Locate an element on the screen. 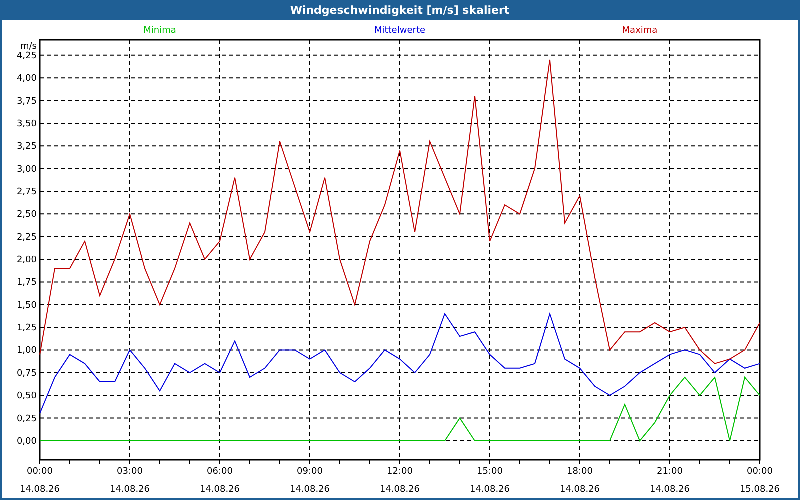 The height and width of the screenshot is (500, 800). axis-label: 2,25 is located at coordinates (26, 237).